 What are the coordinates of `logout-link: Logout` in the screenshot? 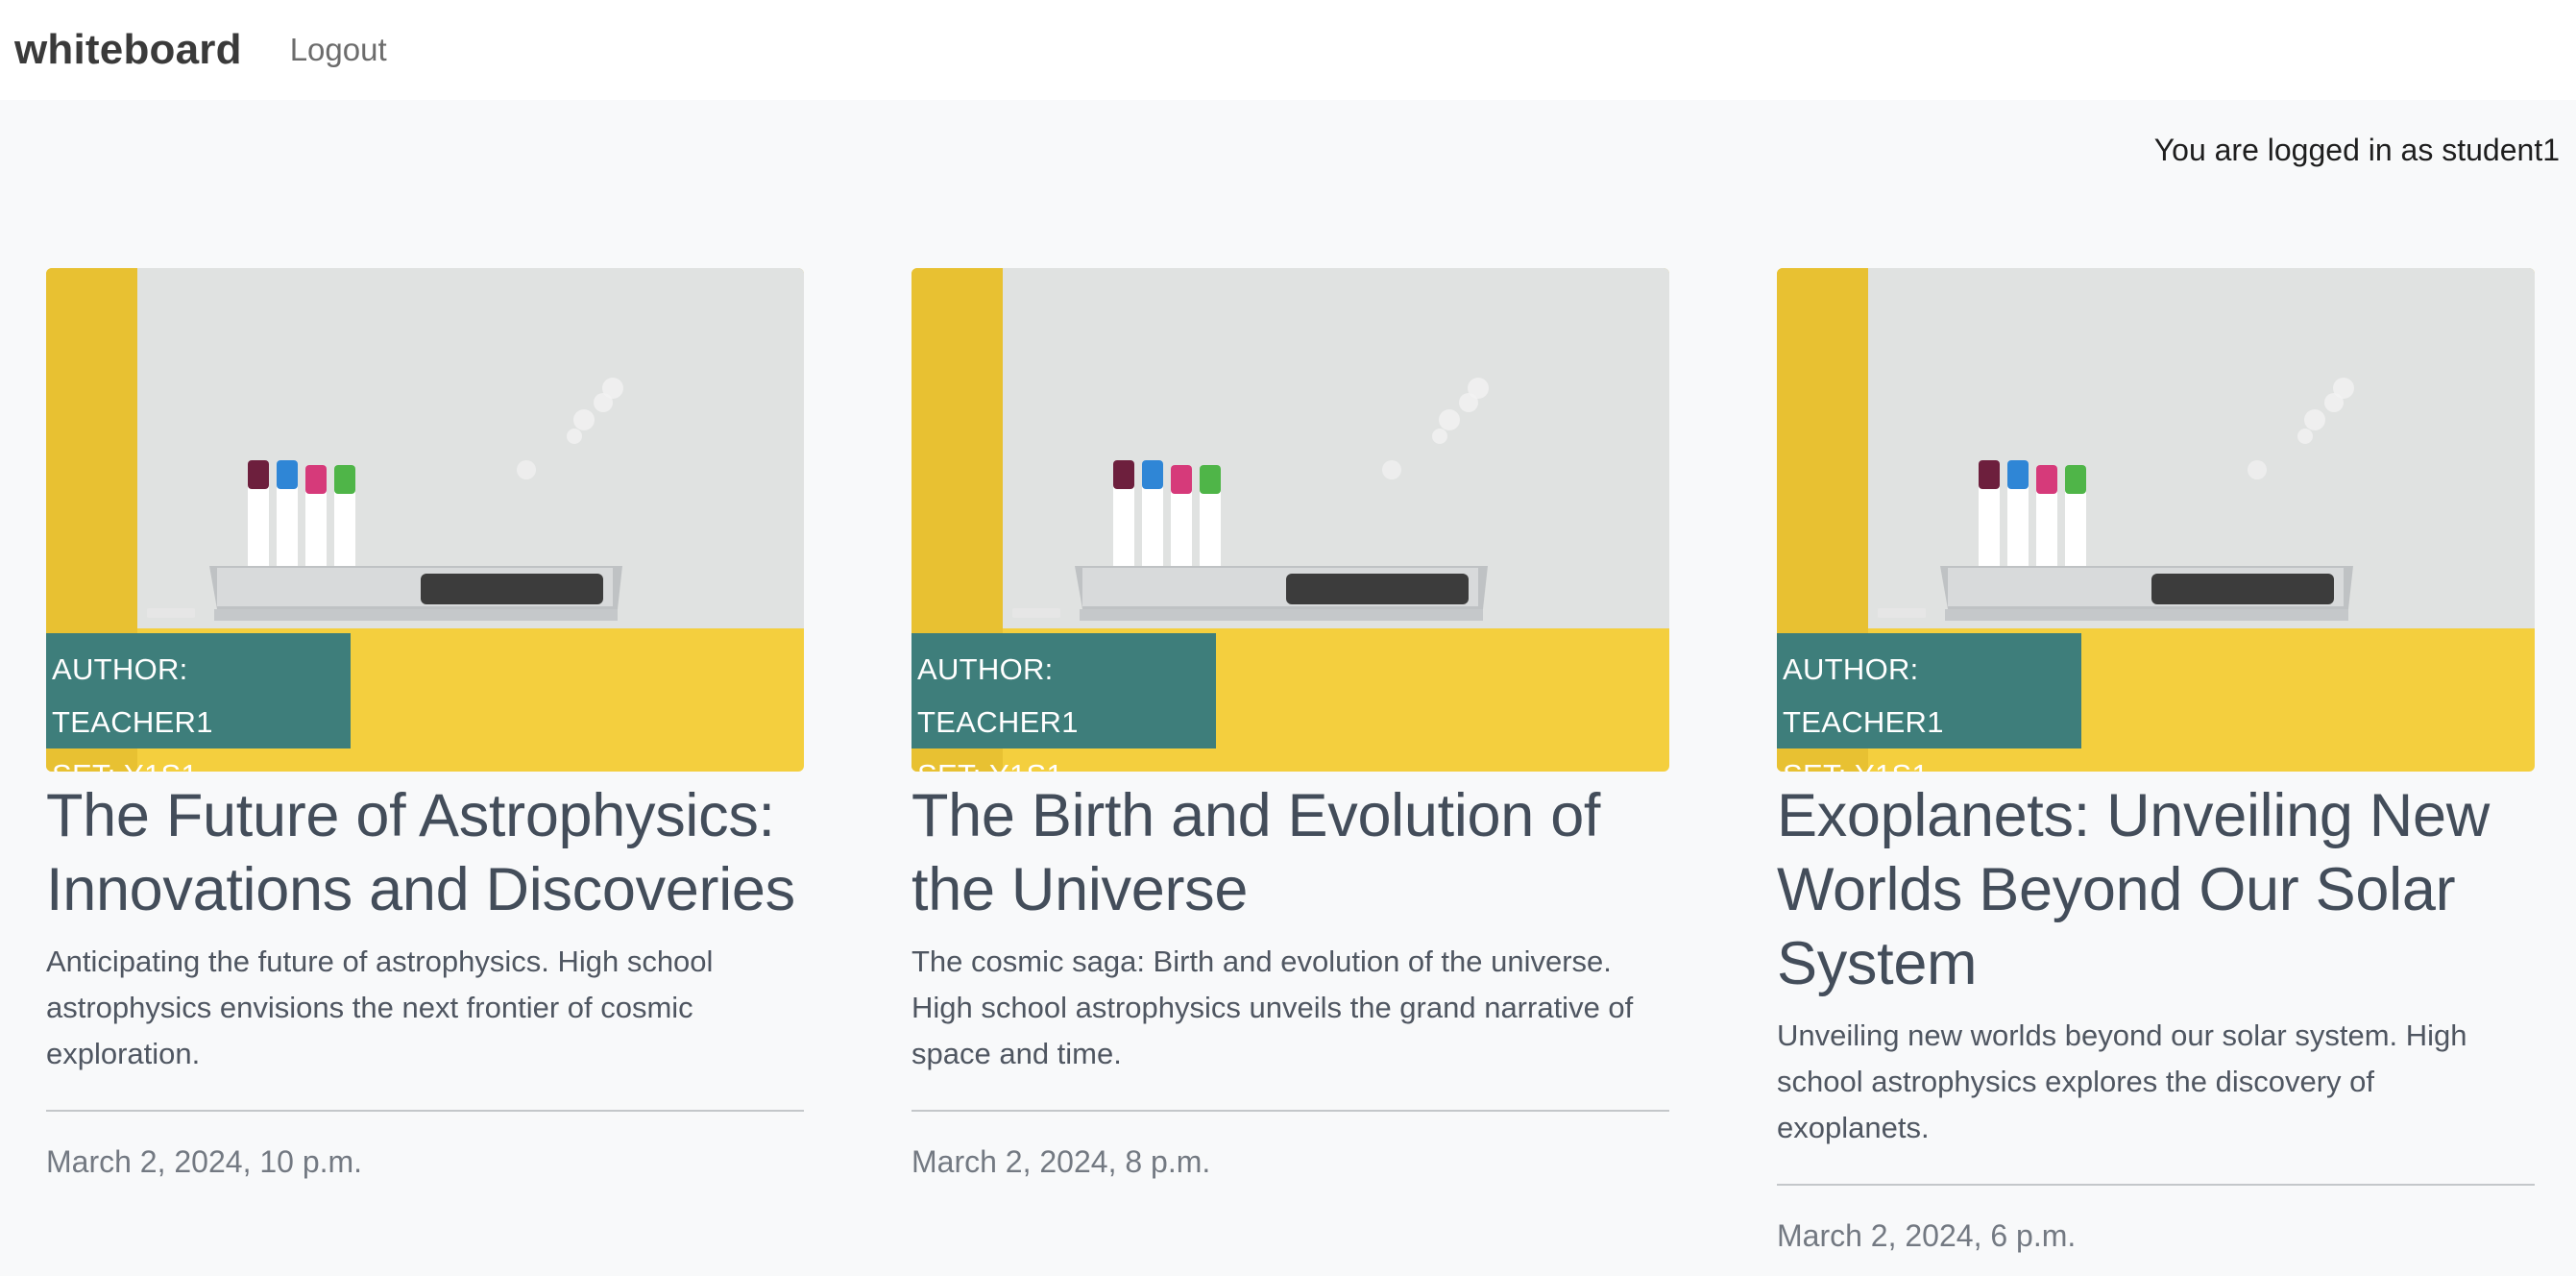 It's located at (339, 50).